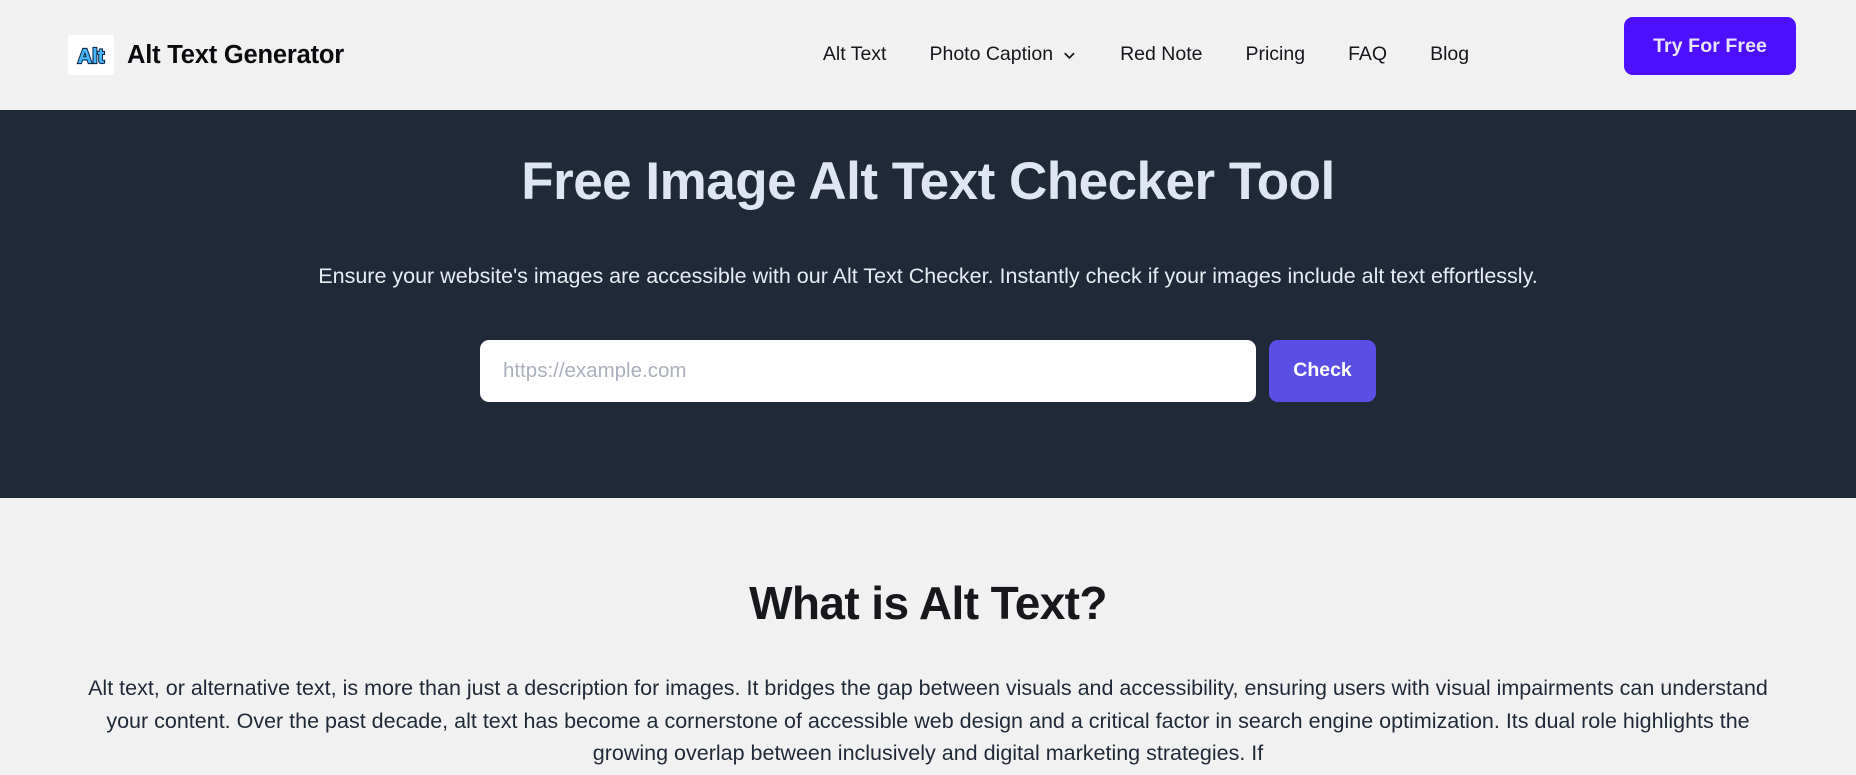 Image resolution: width=1856 pixels, height=775 pixels. I want to click on nav-item-label: Red Note, so click(1161, 54).